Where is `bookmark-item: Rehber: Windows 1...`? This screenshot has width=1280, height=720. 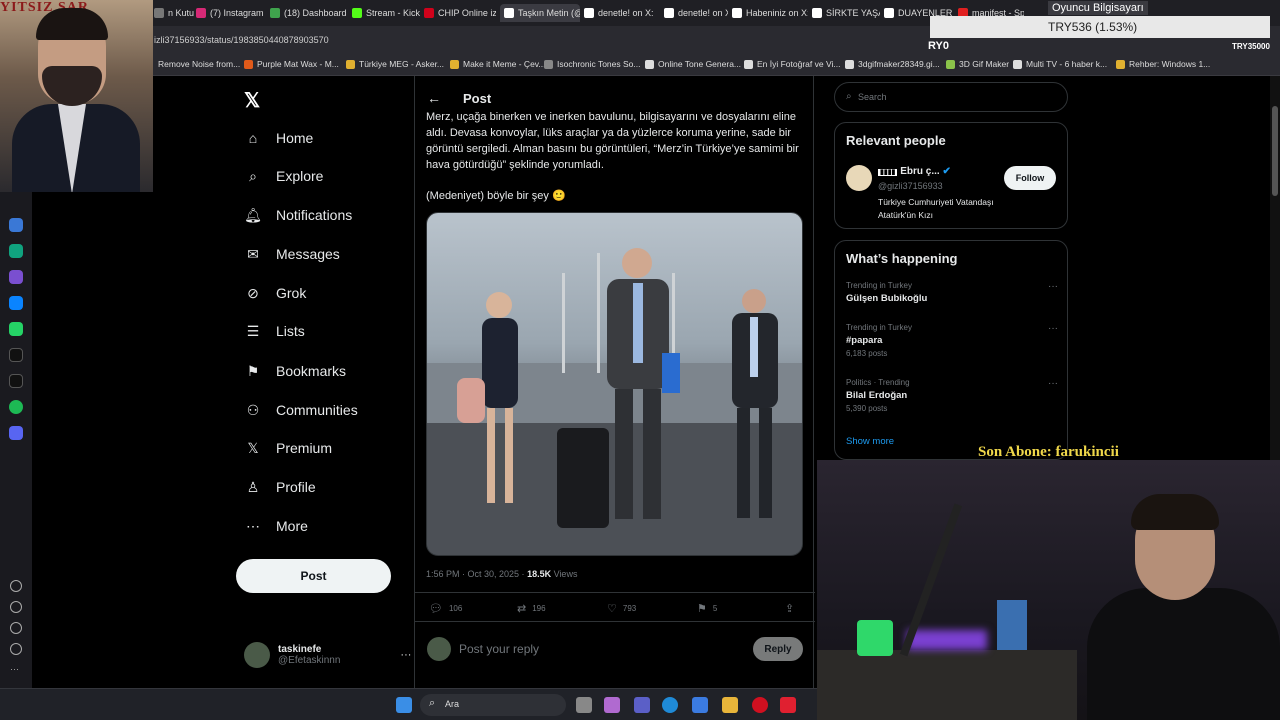
bookmark-item: Rehber: Windows 1... is located at coordinates (1163, 64).